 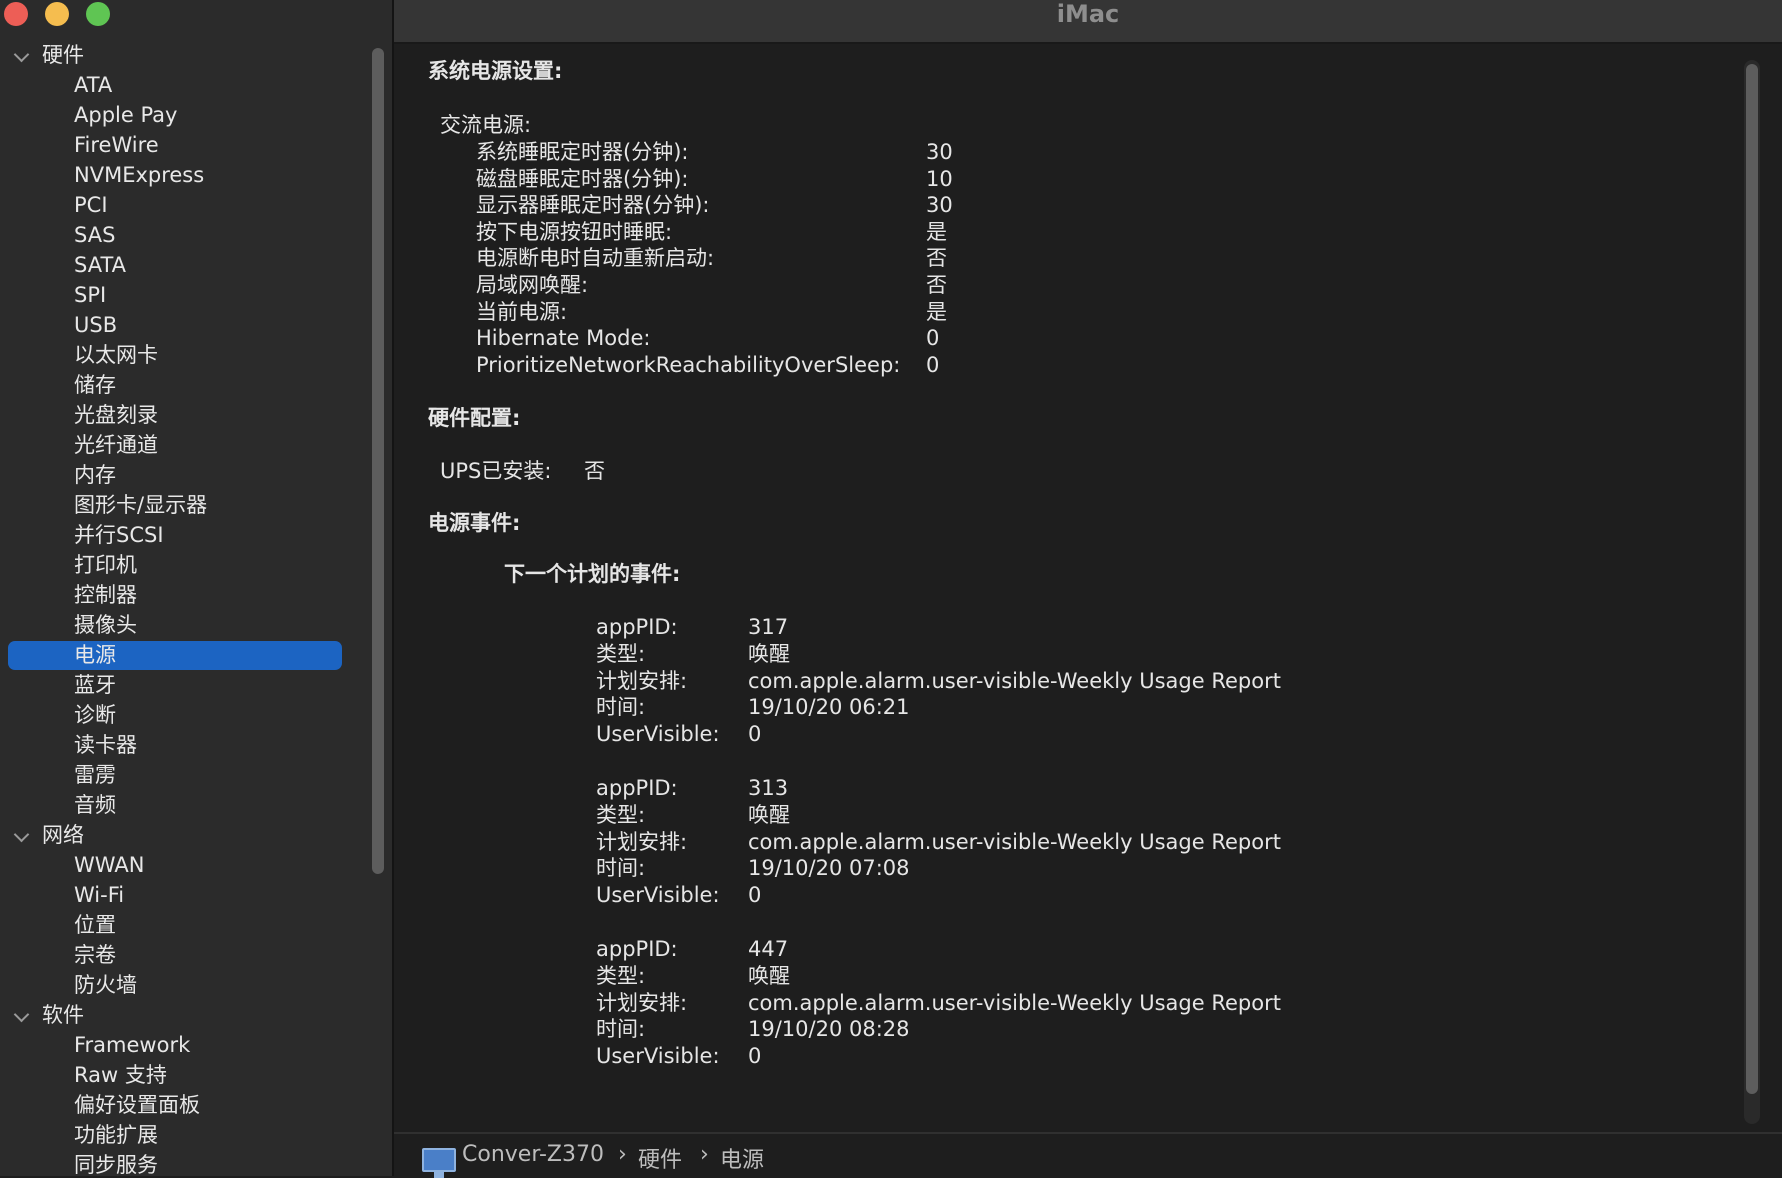 What do you see at coordinates (180, 1075) in the screenshot?
I see `sidebar-item: Raw 支持` at bounding box center [180, 1075].